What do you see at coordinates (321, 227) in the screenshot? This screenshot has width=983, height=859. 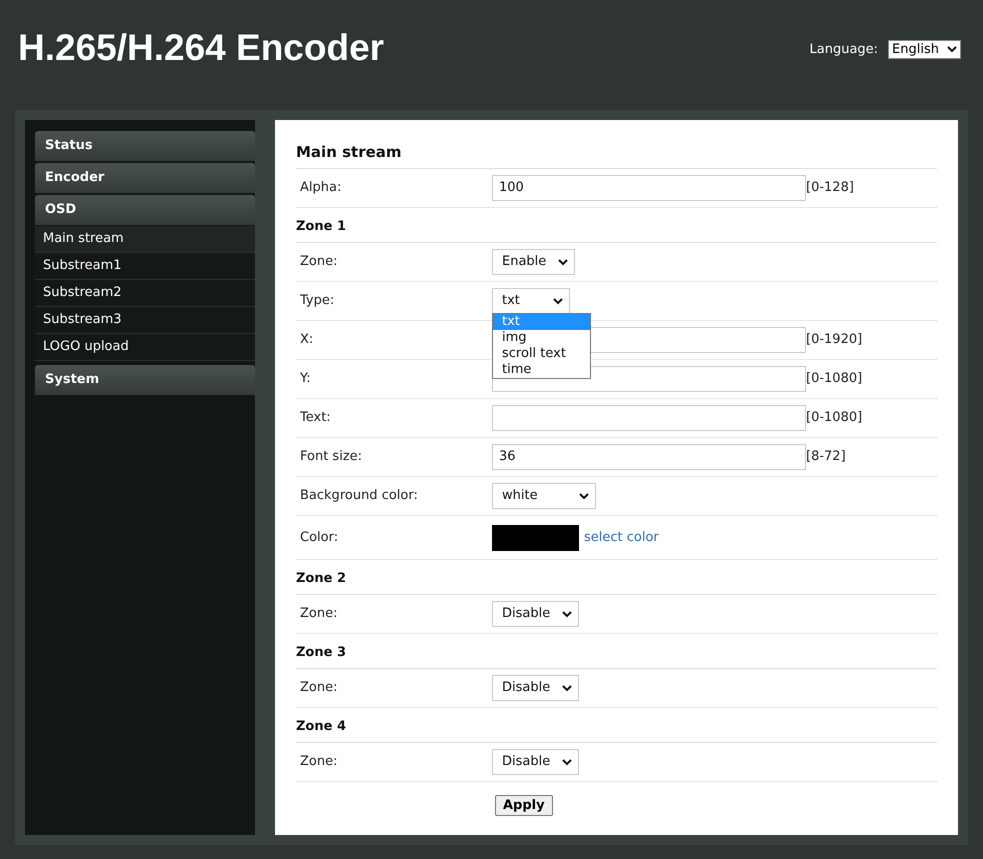 I see `section-heading: Zone 1` at bounding box center [321, 227].